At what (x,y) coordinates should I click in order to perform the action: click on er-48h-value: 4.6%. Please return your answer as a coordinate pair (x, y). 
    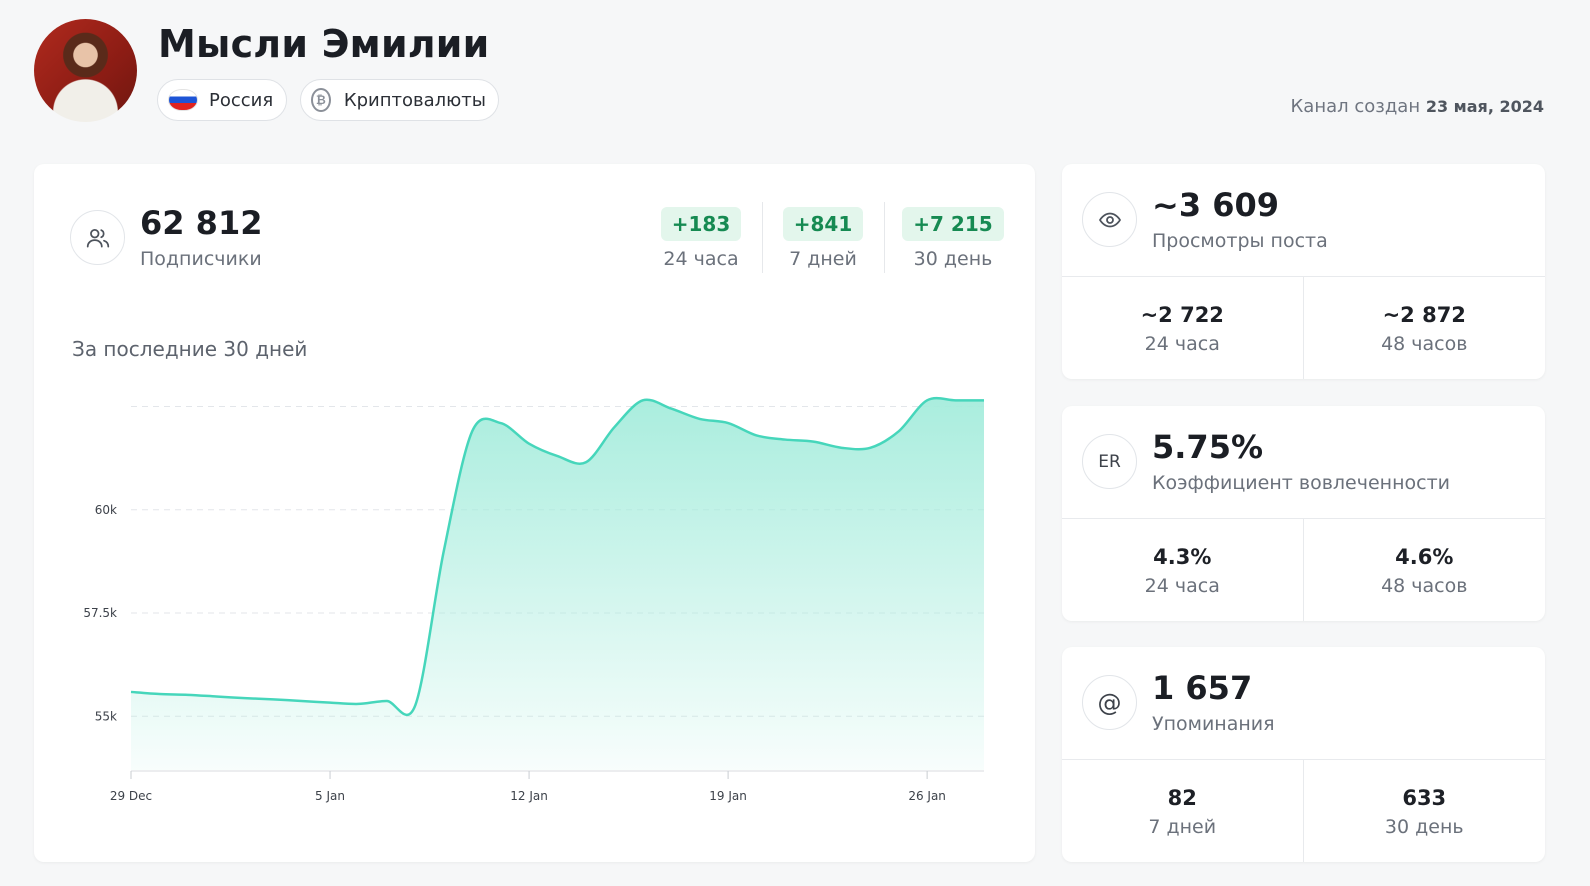
    Looking at the image, I should click on (1424, 557).